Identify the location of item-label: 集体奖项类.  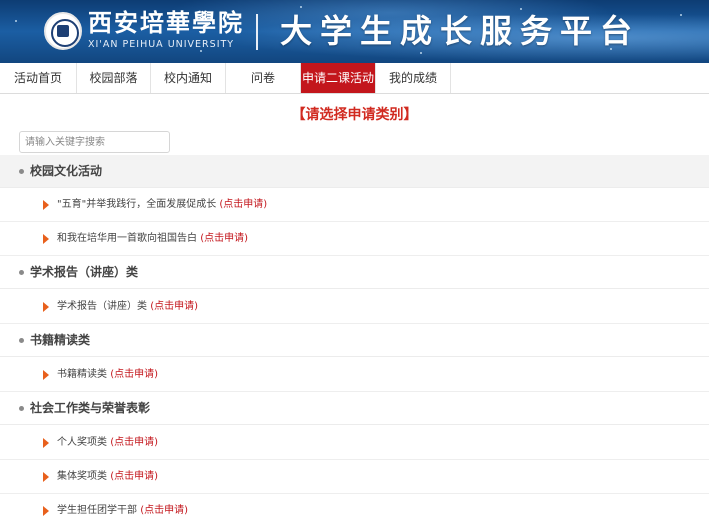
(82, 476).